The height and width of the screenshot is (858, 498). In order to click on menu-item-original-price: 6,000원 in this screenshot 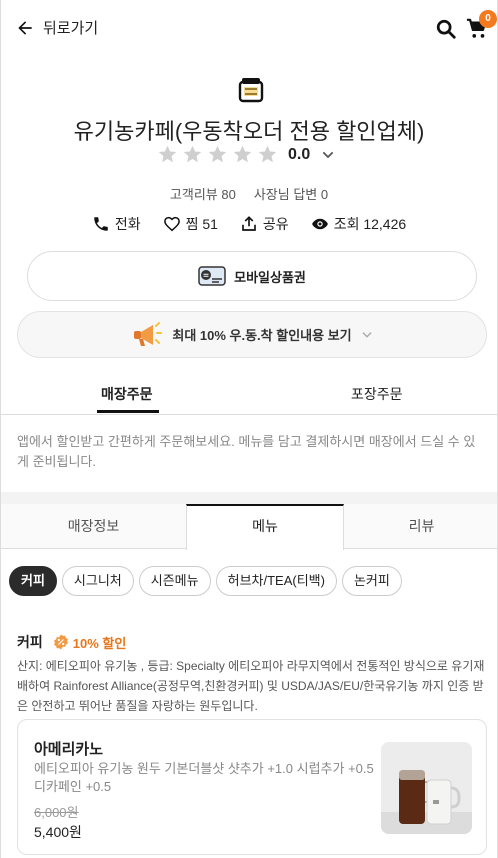, I will do `click(56, 812)`.